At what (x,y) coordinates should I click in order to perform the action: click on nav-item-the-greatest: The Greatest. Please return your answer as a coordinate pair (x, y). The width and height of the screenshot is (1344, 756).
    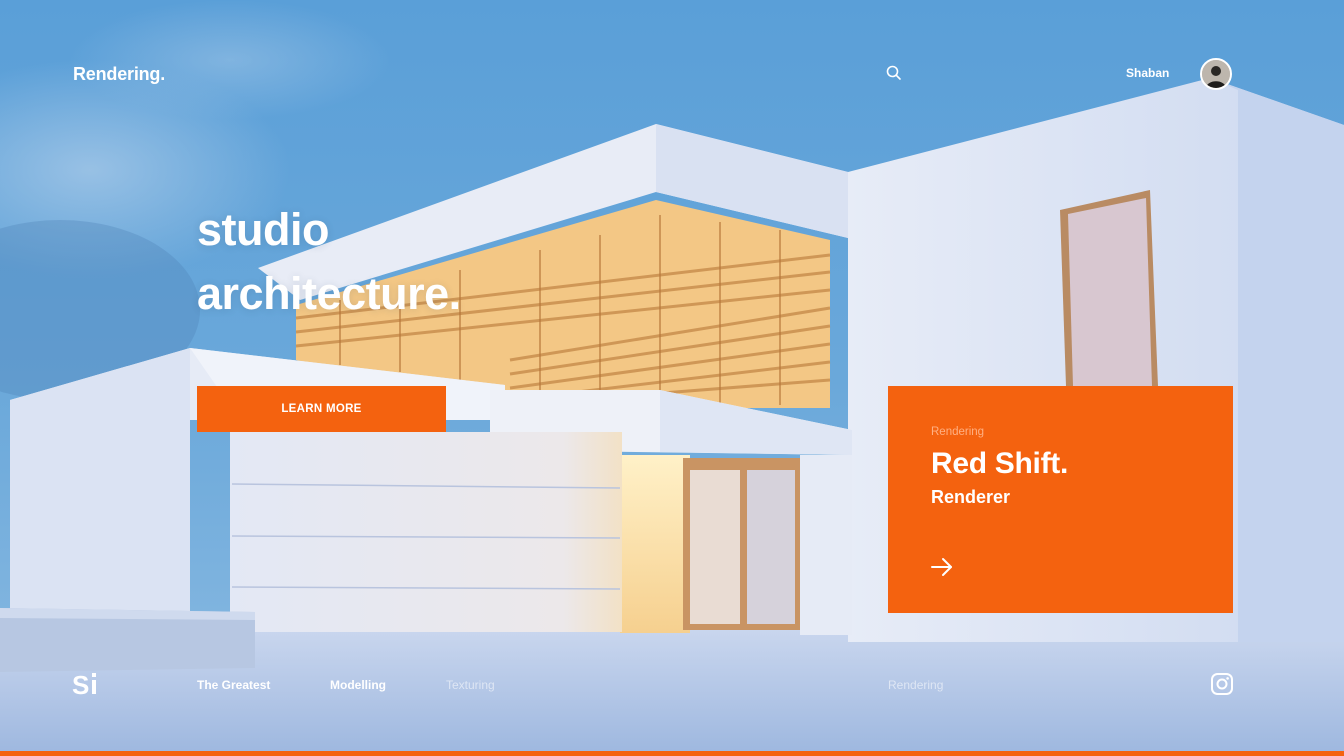
    Looking at the image, I should click on (233, 685).